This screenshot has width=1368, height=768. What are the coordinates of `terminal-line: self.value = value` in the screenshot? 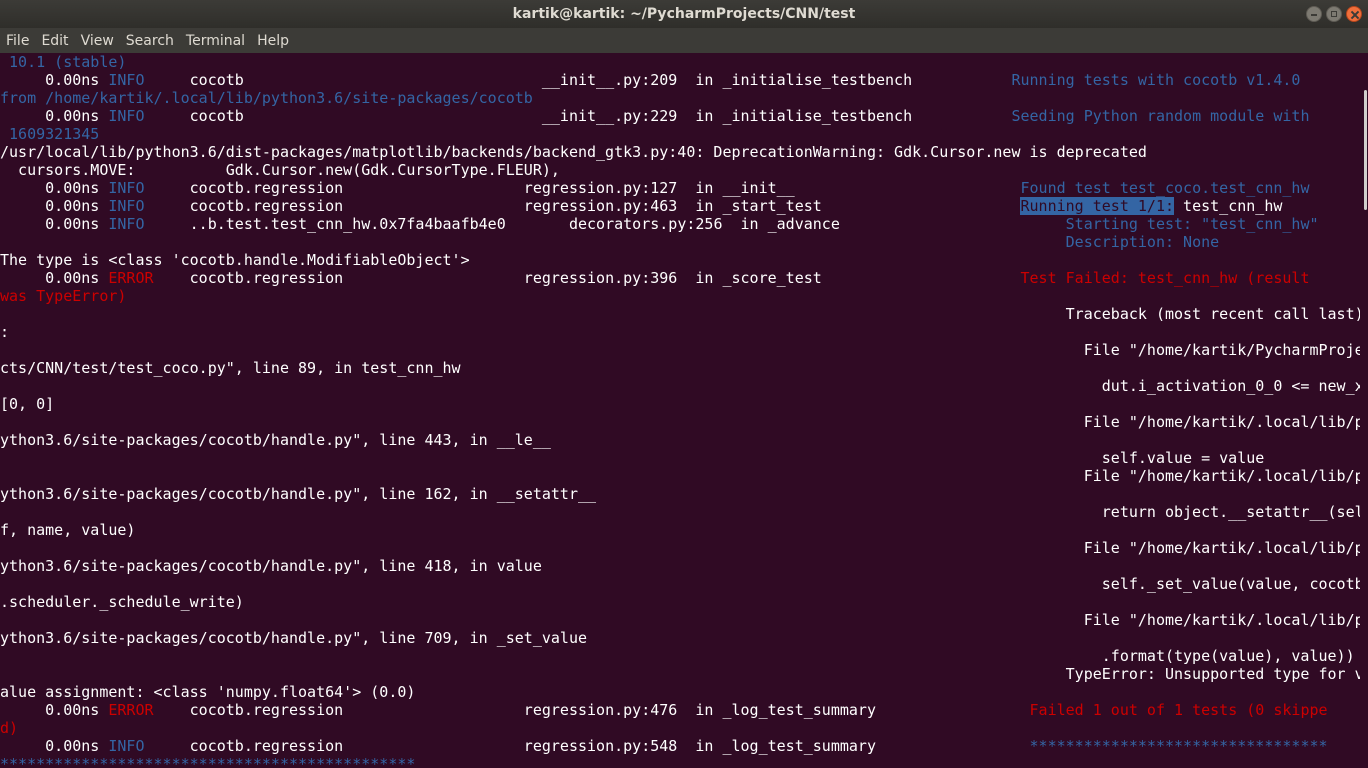 It's located at (632, 458).